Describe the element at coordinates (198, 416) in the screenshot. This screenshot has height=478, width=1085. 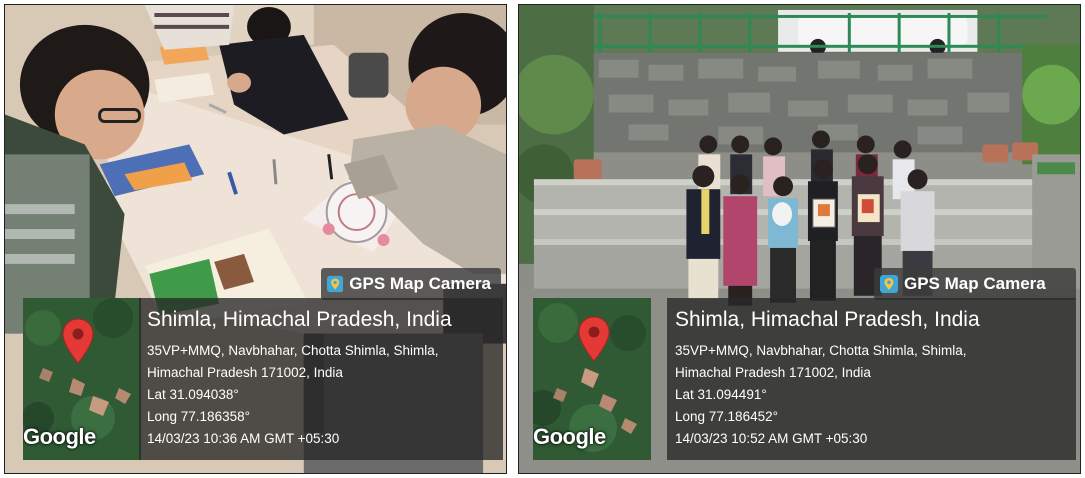
I see `longitude: Long 77.186358°` at that location.